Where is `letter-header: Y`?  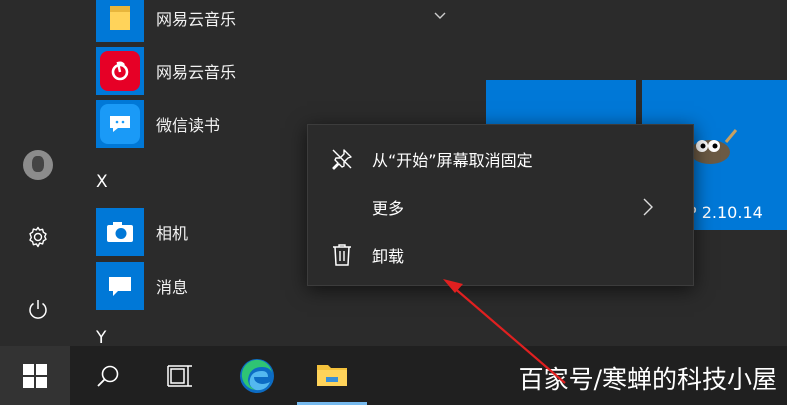 letter-header: Y is located at coordinates (101, 338).